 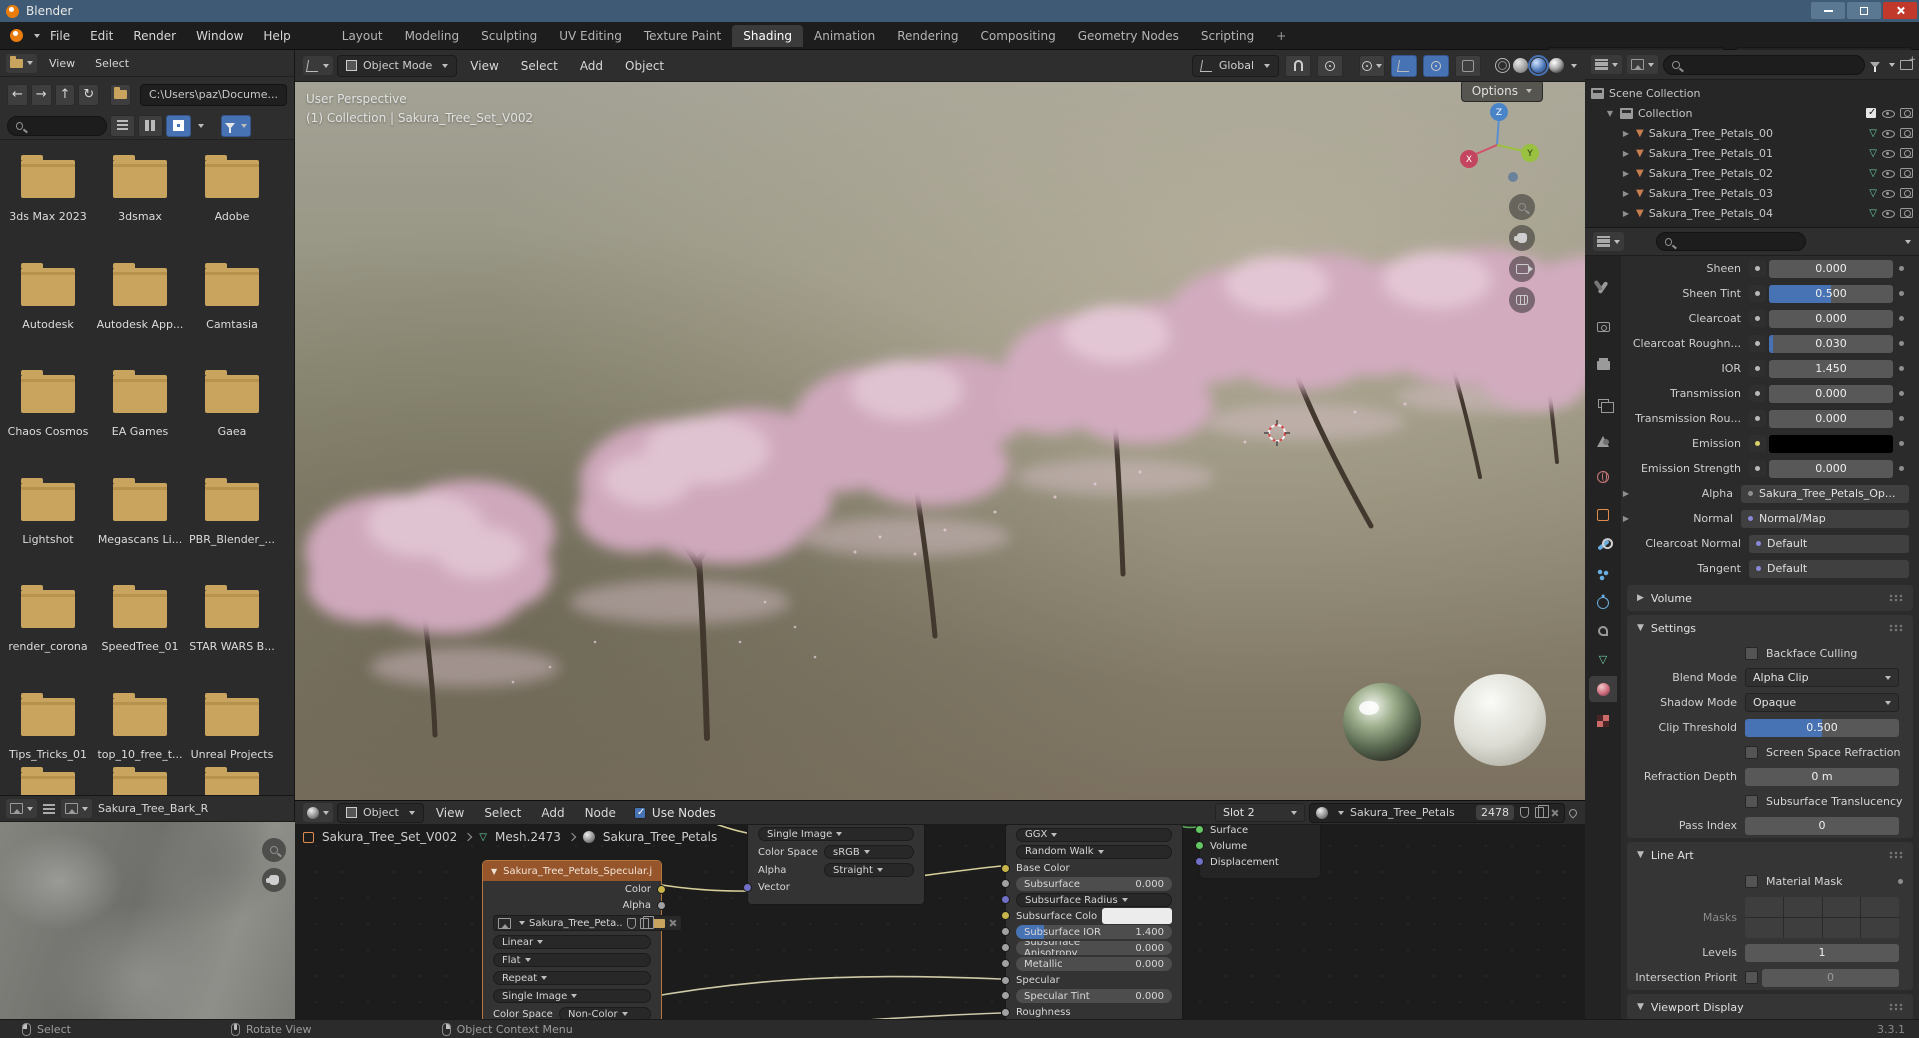 What do you see at coordinates (484, 66) in the screenshot?
I see `vp-menu-view: View` at bounding box center [484, 66].